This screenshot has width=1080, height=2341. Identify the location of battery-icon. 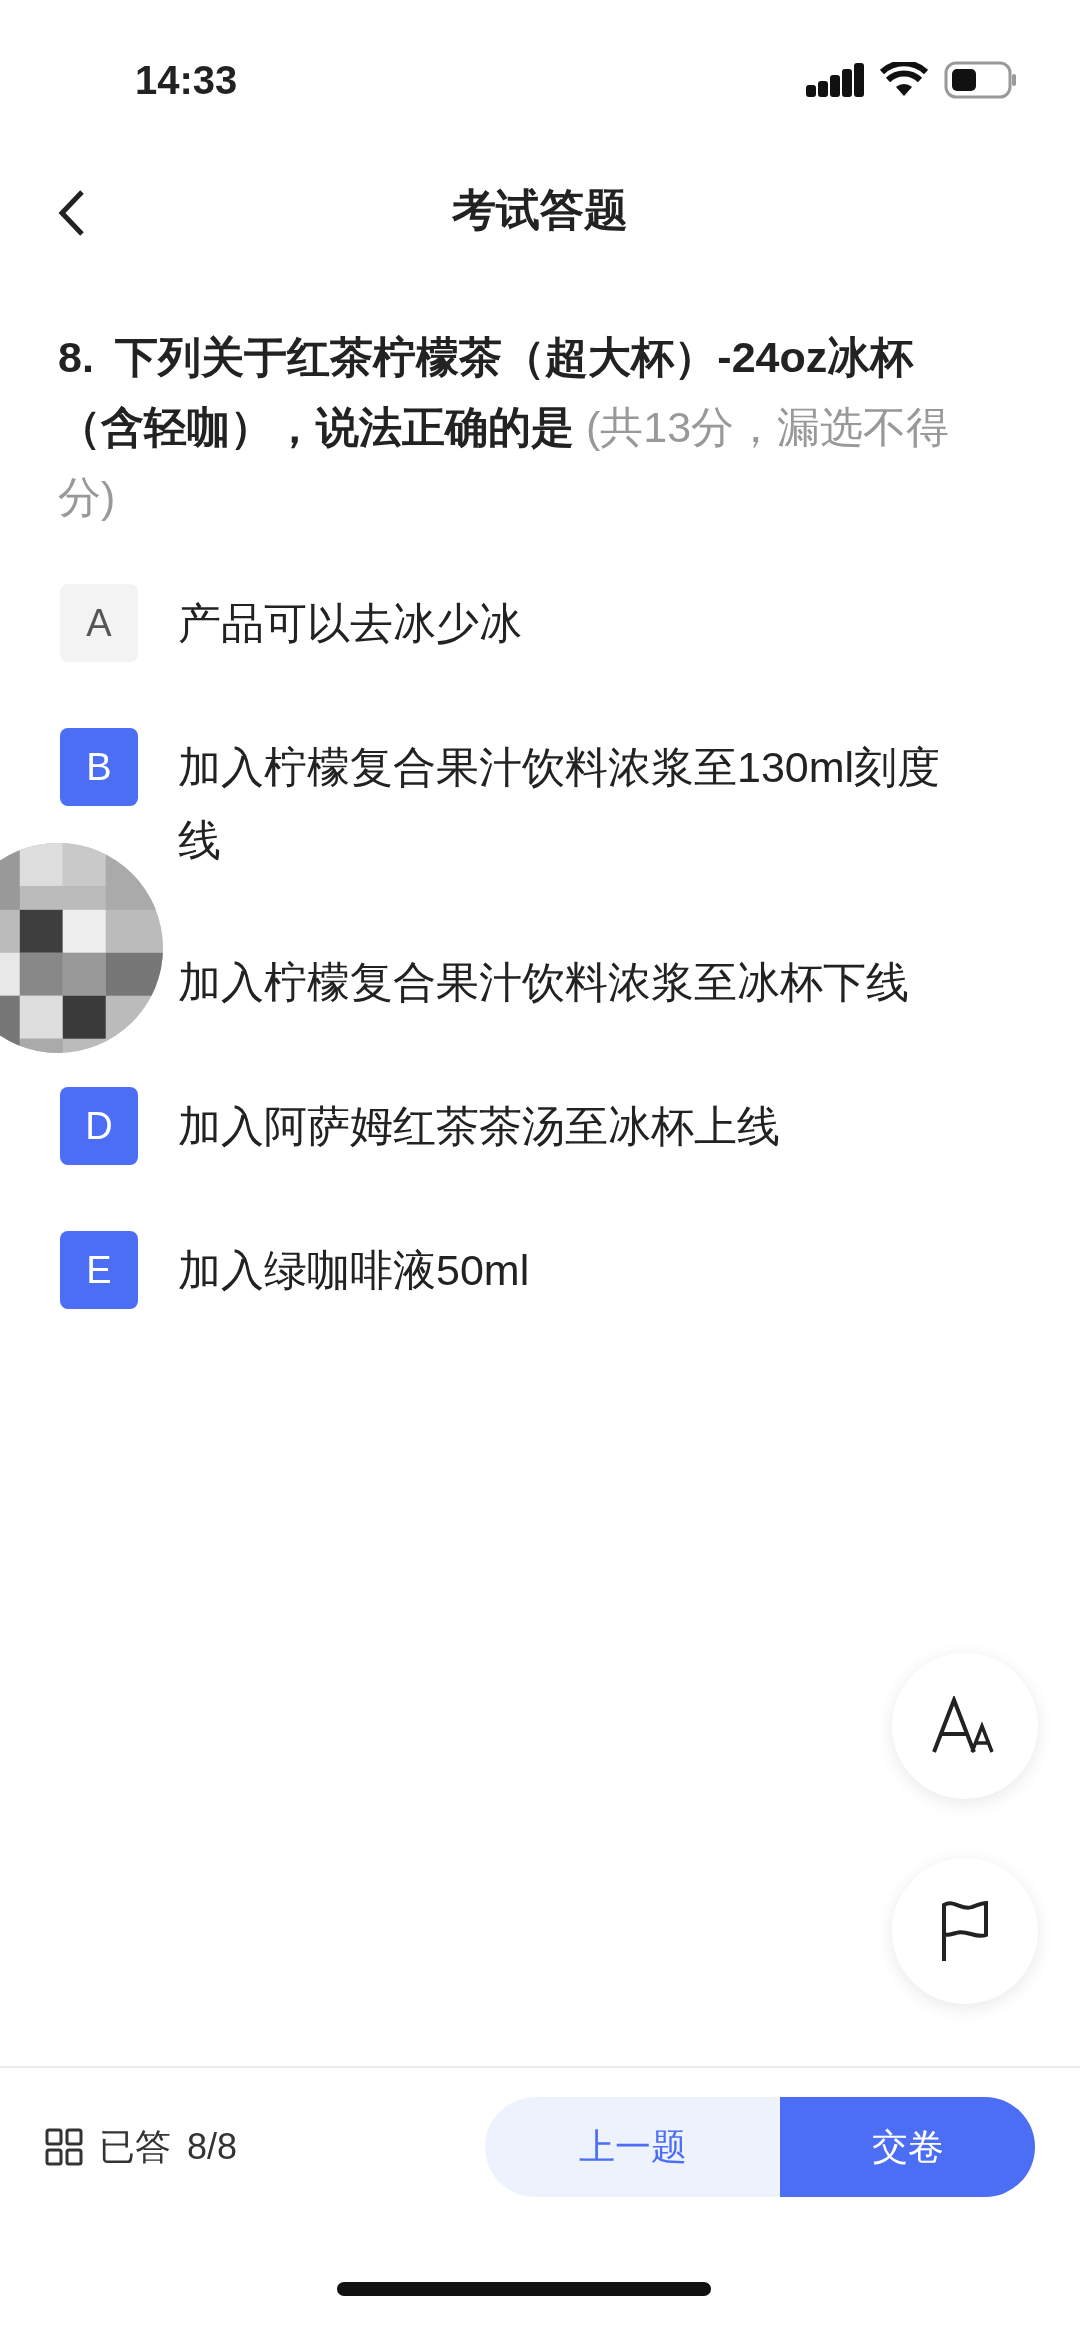
(981, 80).